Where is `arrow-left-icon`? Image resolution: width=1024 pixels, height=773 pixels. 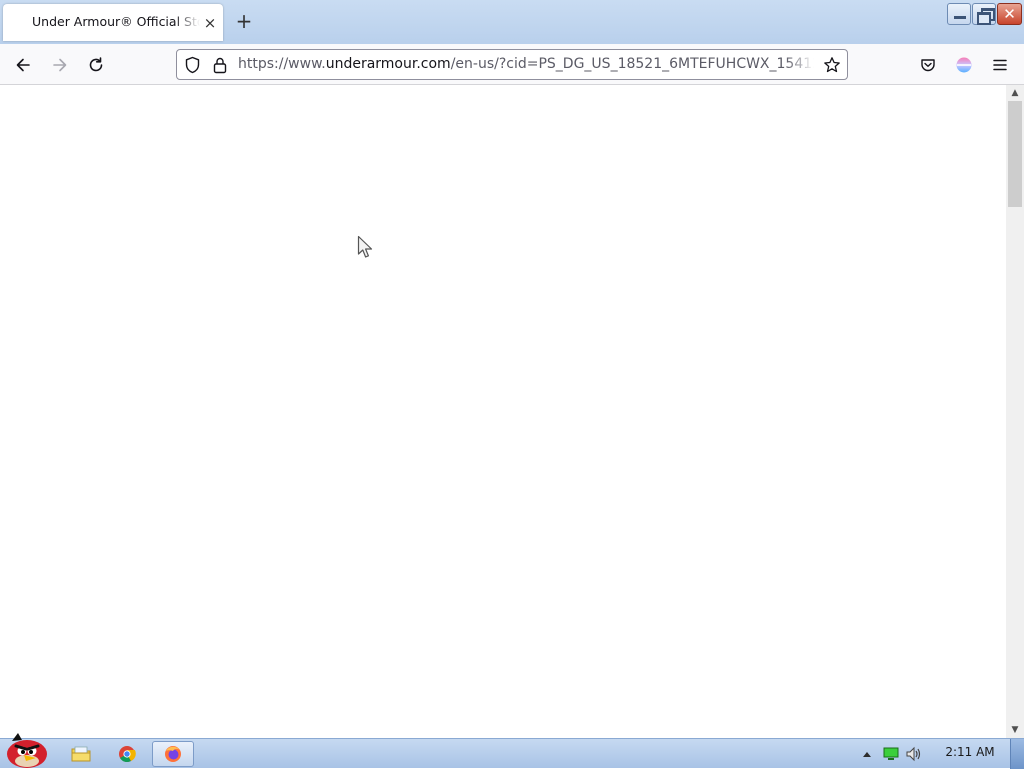
arrow-left-icon is located at coordinates (23, 65).